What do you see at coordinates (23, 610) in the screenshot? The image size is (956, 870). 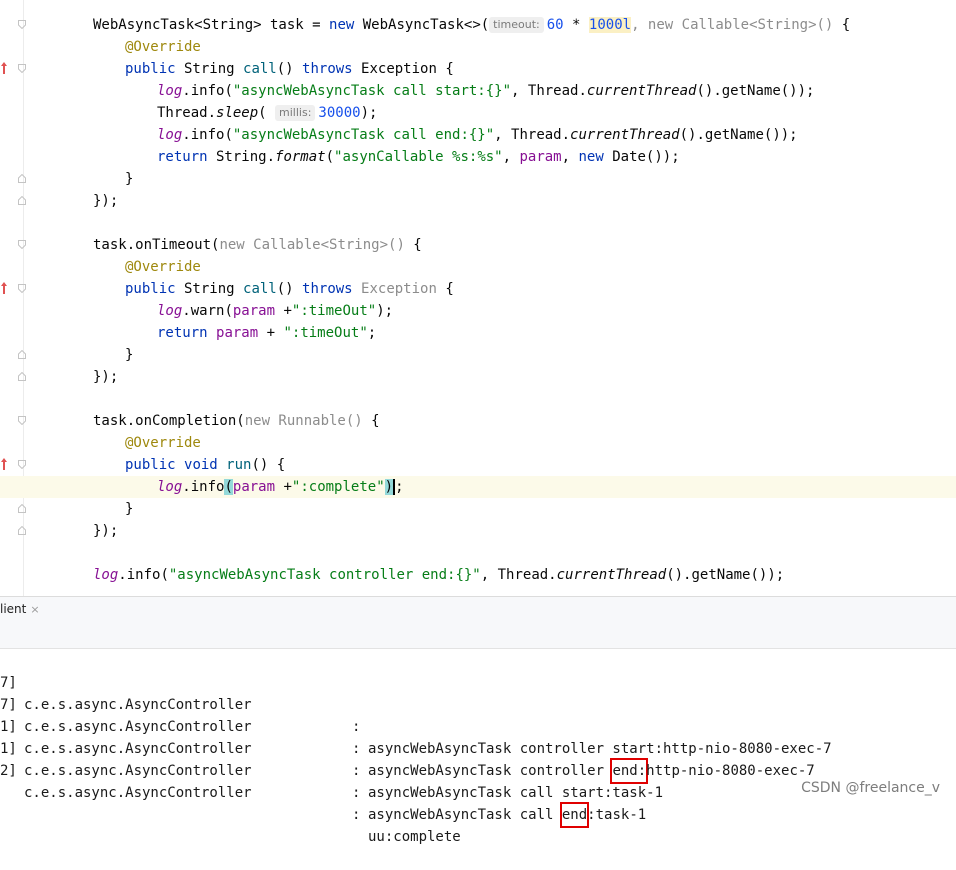 I see `tool-window-tab: lient ×` at bounding box center [23, 610].